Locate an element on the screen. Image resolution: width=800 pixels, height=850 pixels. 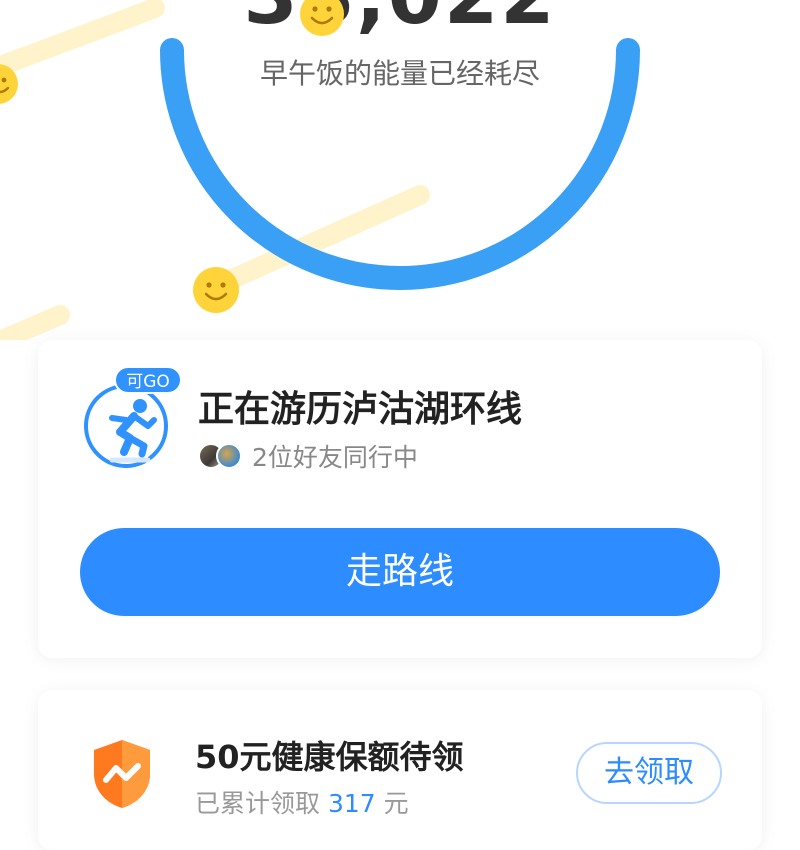
walk-route-button: 走路线 is located at coordinates (400, 572).